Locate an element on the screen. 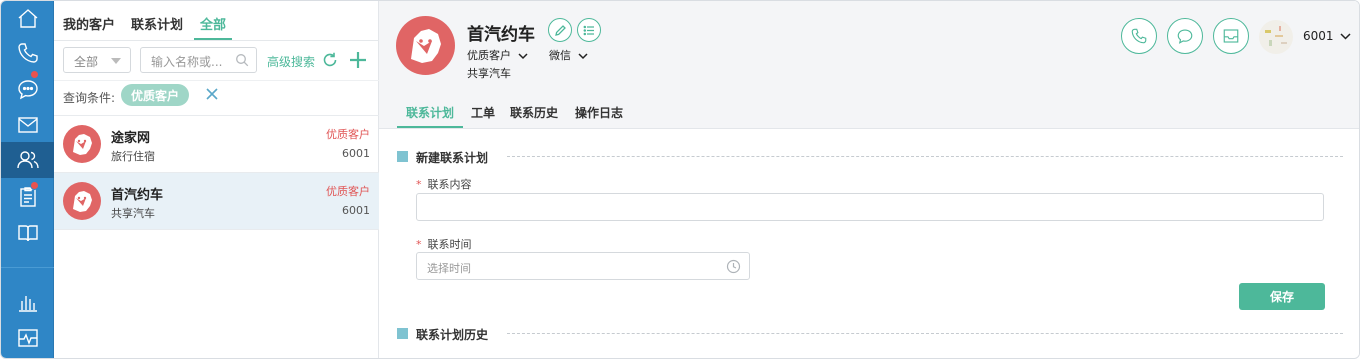 The height and width of the screenshot is (359, 1360). customer-level-select: 优质客户 is located at coordinates (497, 55).